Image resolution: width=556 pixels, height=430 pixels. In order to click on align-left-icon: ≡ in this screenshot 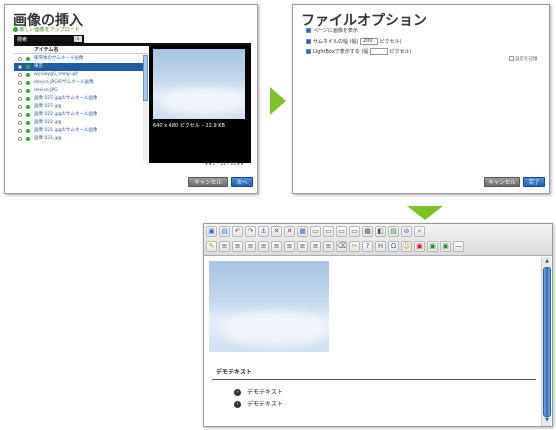, I will do `click(250, 246)`.